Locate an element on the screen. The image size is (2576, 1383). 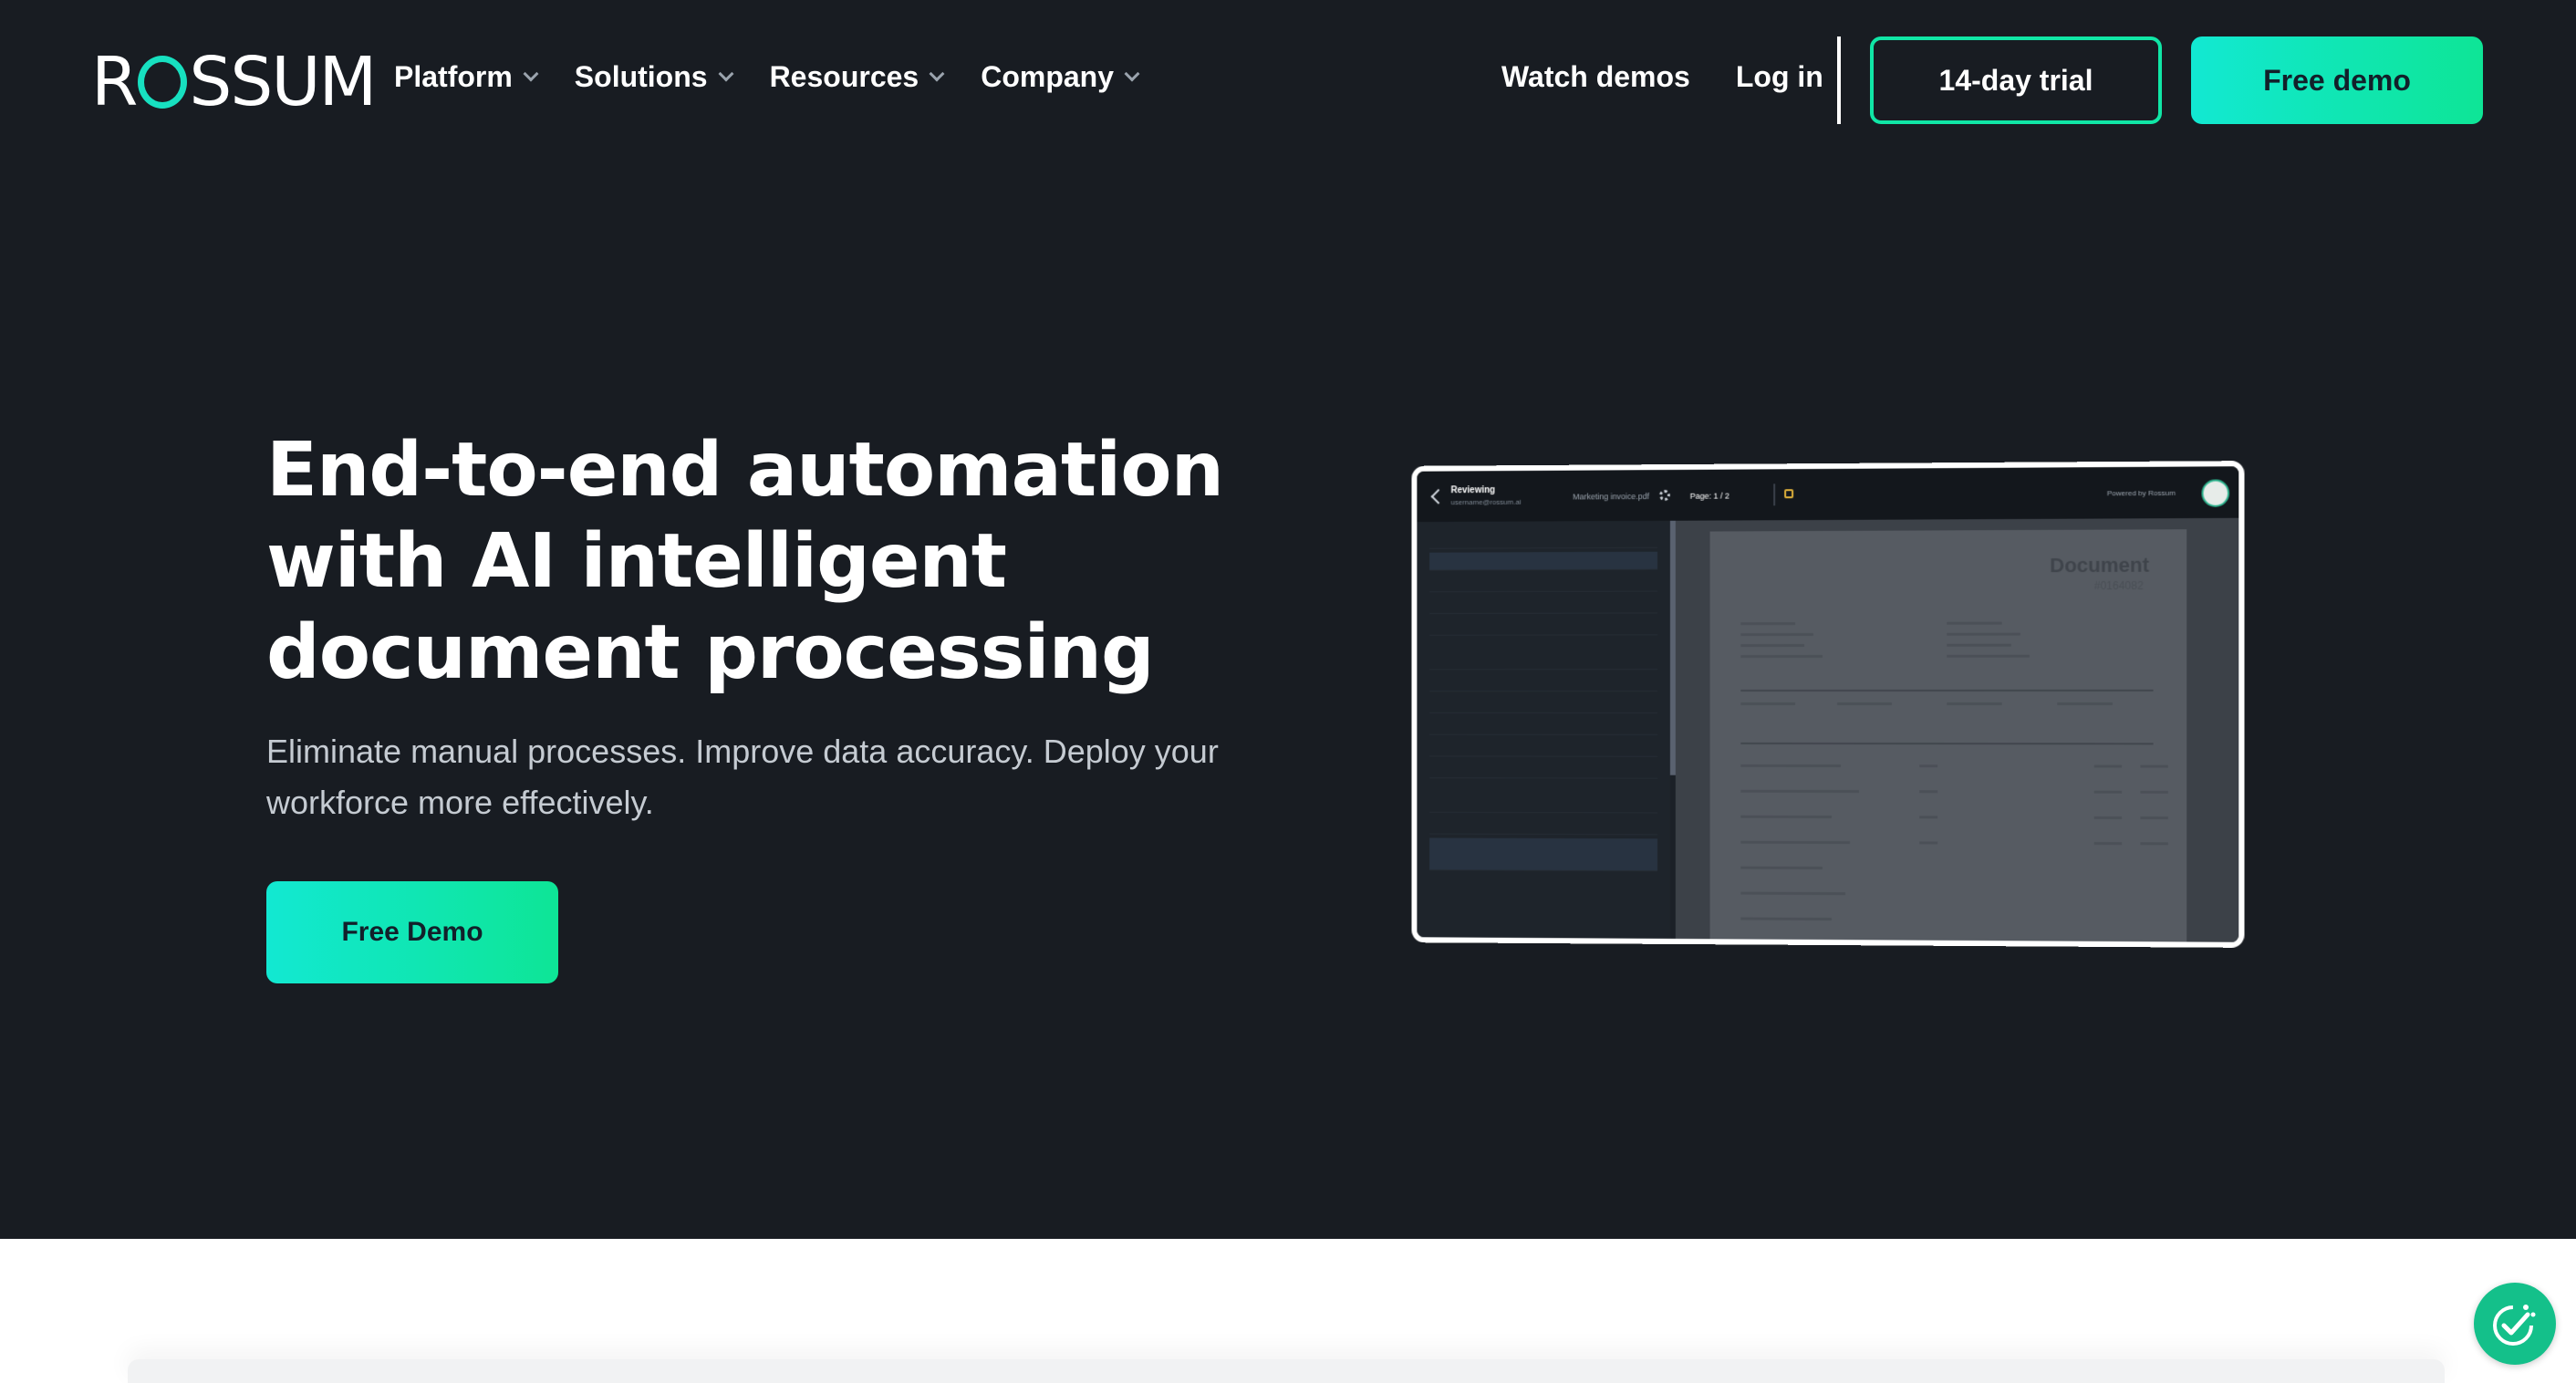
preview-filename: Marketing invoice.pdf is located at coordinates (1611, 497).